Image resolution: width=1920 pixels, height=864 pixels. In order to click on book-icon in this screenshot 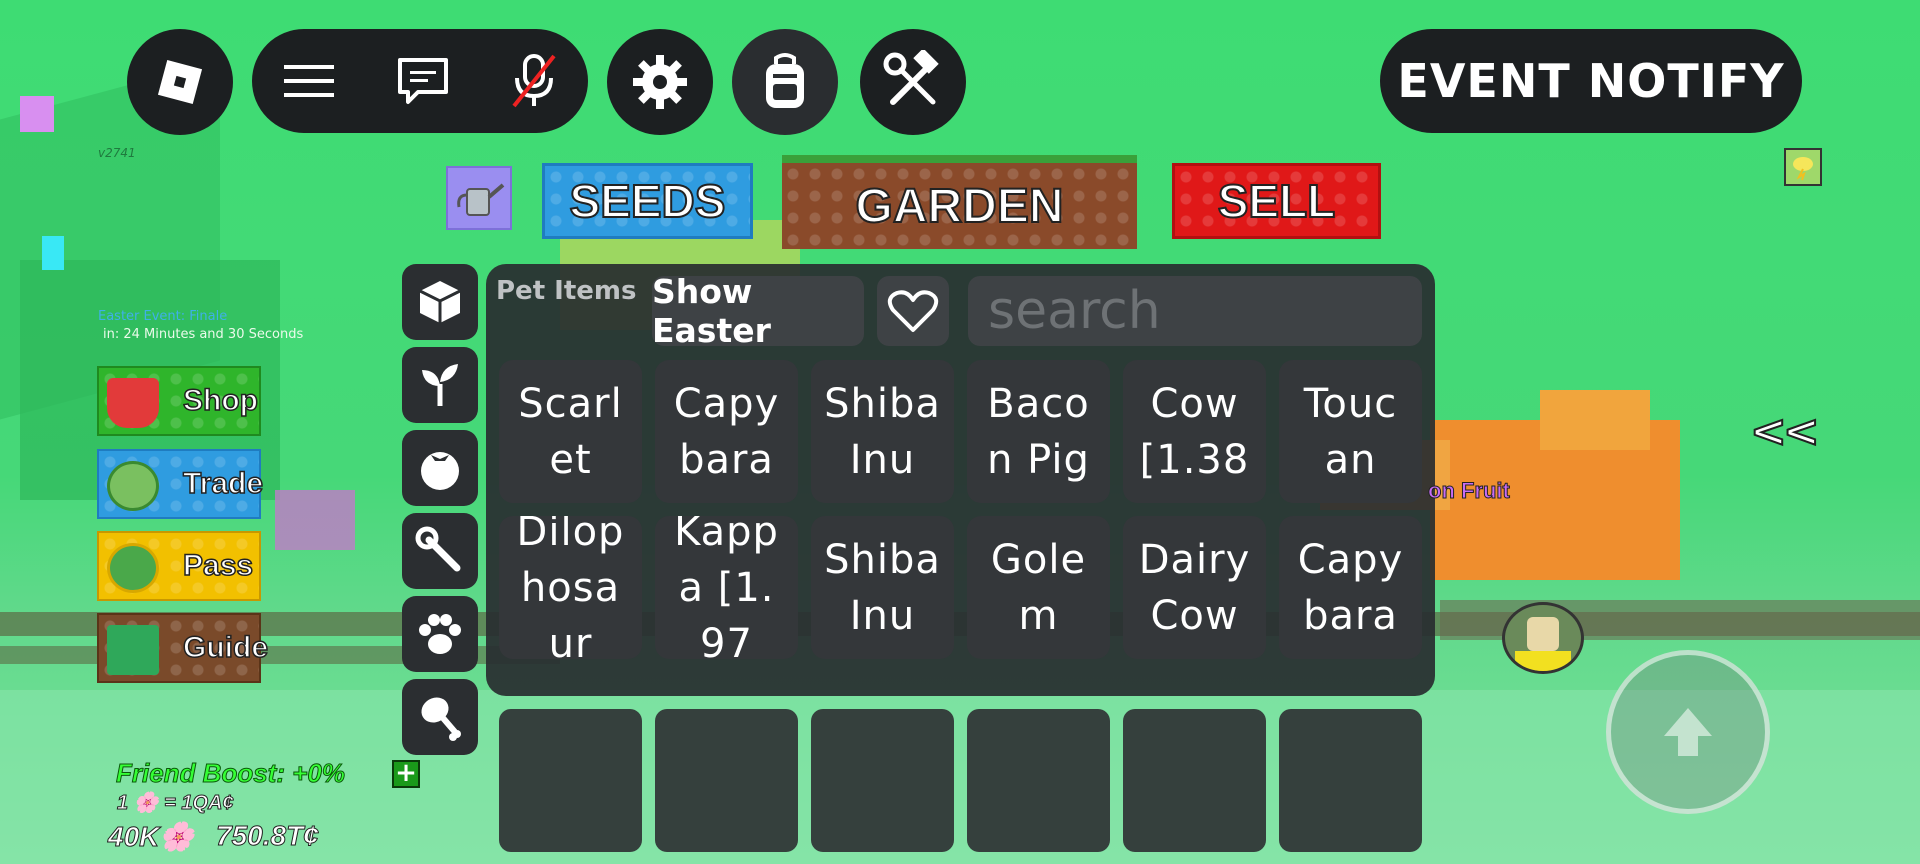, I will do `click(133, 650)`.